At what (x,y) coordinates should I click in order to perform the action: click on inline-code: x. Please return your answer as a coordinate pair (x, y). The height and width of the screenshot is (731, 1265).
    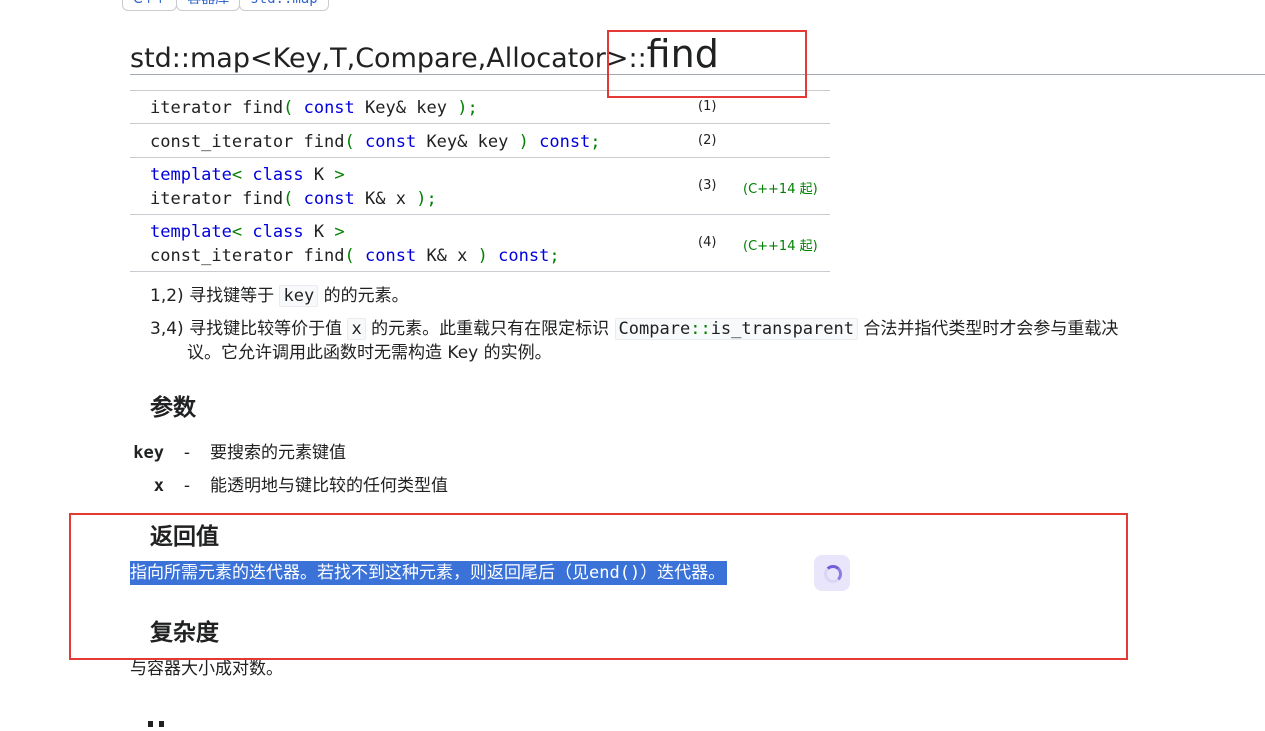
    Looking at the image, I should click on (356, 329).